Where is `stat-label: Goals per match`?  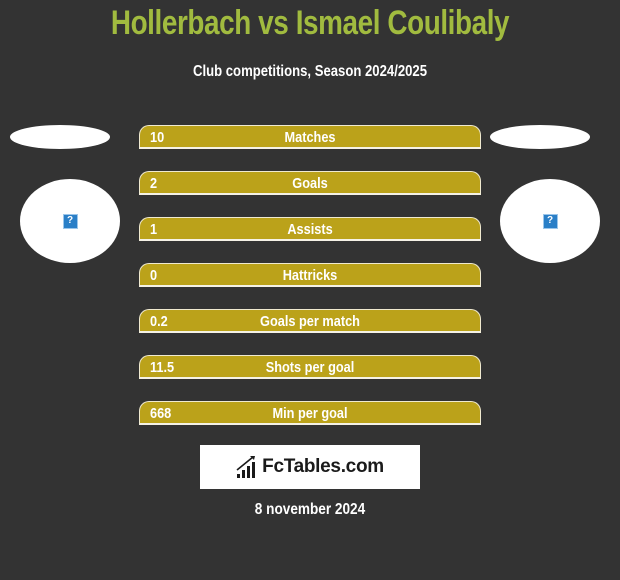
stat-label: Goals per match is located at coordinates (310, 321).